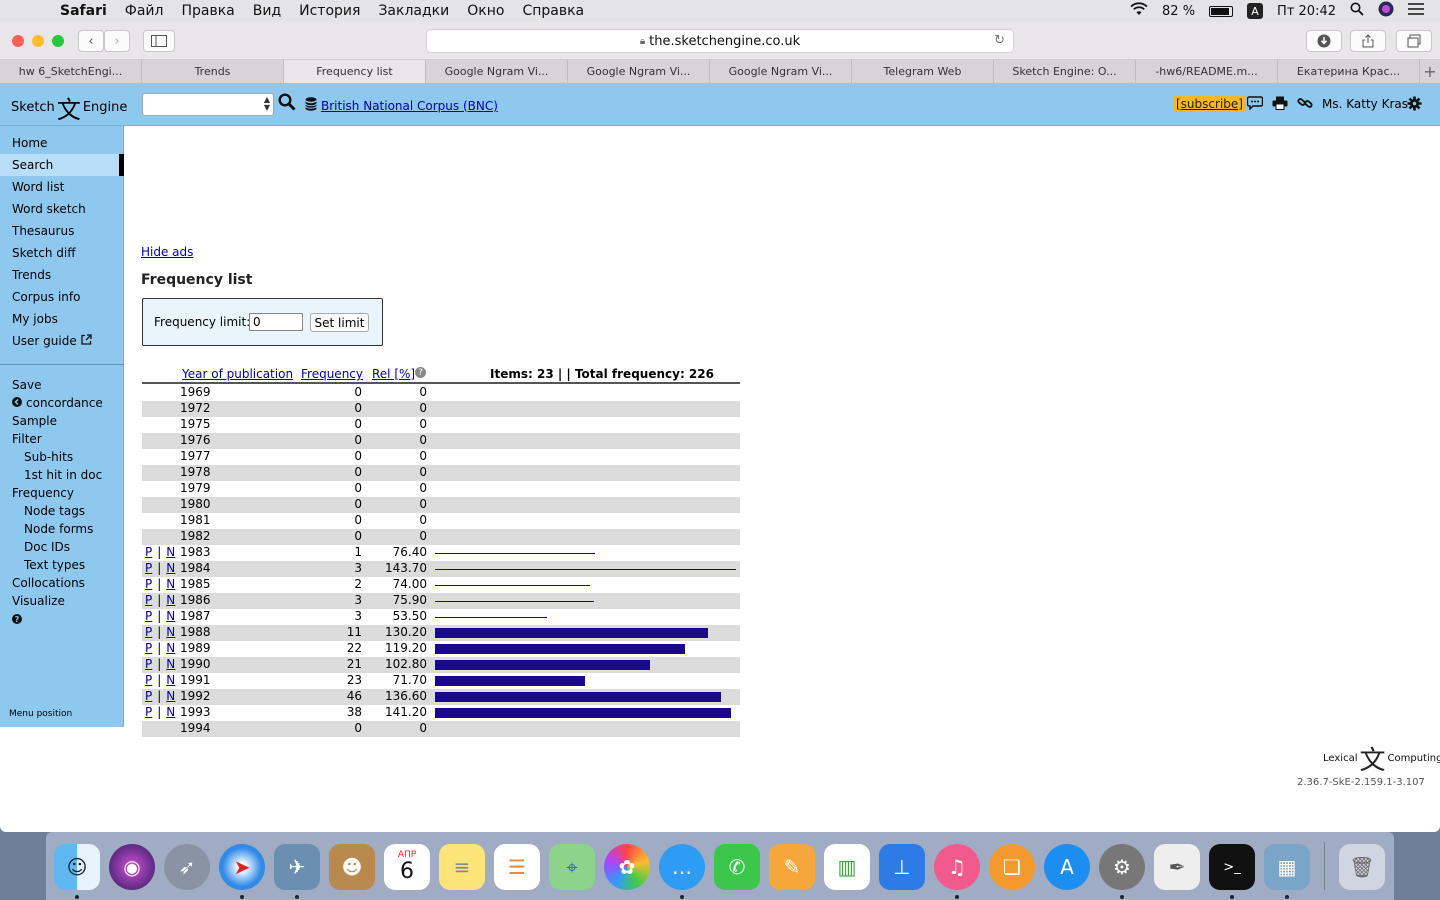 The width and height of the screenshot is (1440, 900). Describe the element at coordinates (58, 41) in the screenshot. I see `zoom-window-button` at that location.